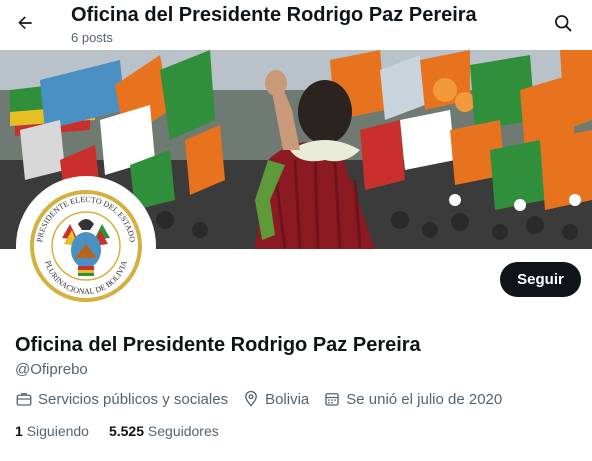 Image resolution: width=592 pixels, height=461 pixels. I want to click on profile-stats: 1 Siguiendo 5.525 Seguidores, so click(127, 431).